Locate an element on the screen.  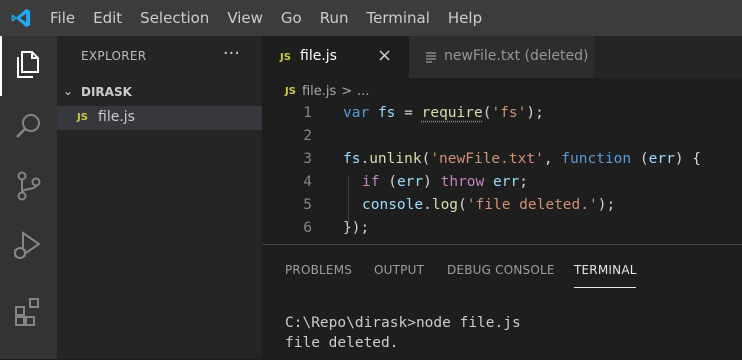
more-actions-icon: ··· is located at coordinates (231, 53).